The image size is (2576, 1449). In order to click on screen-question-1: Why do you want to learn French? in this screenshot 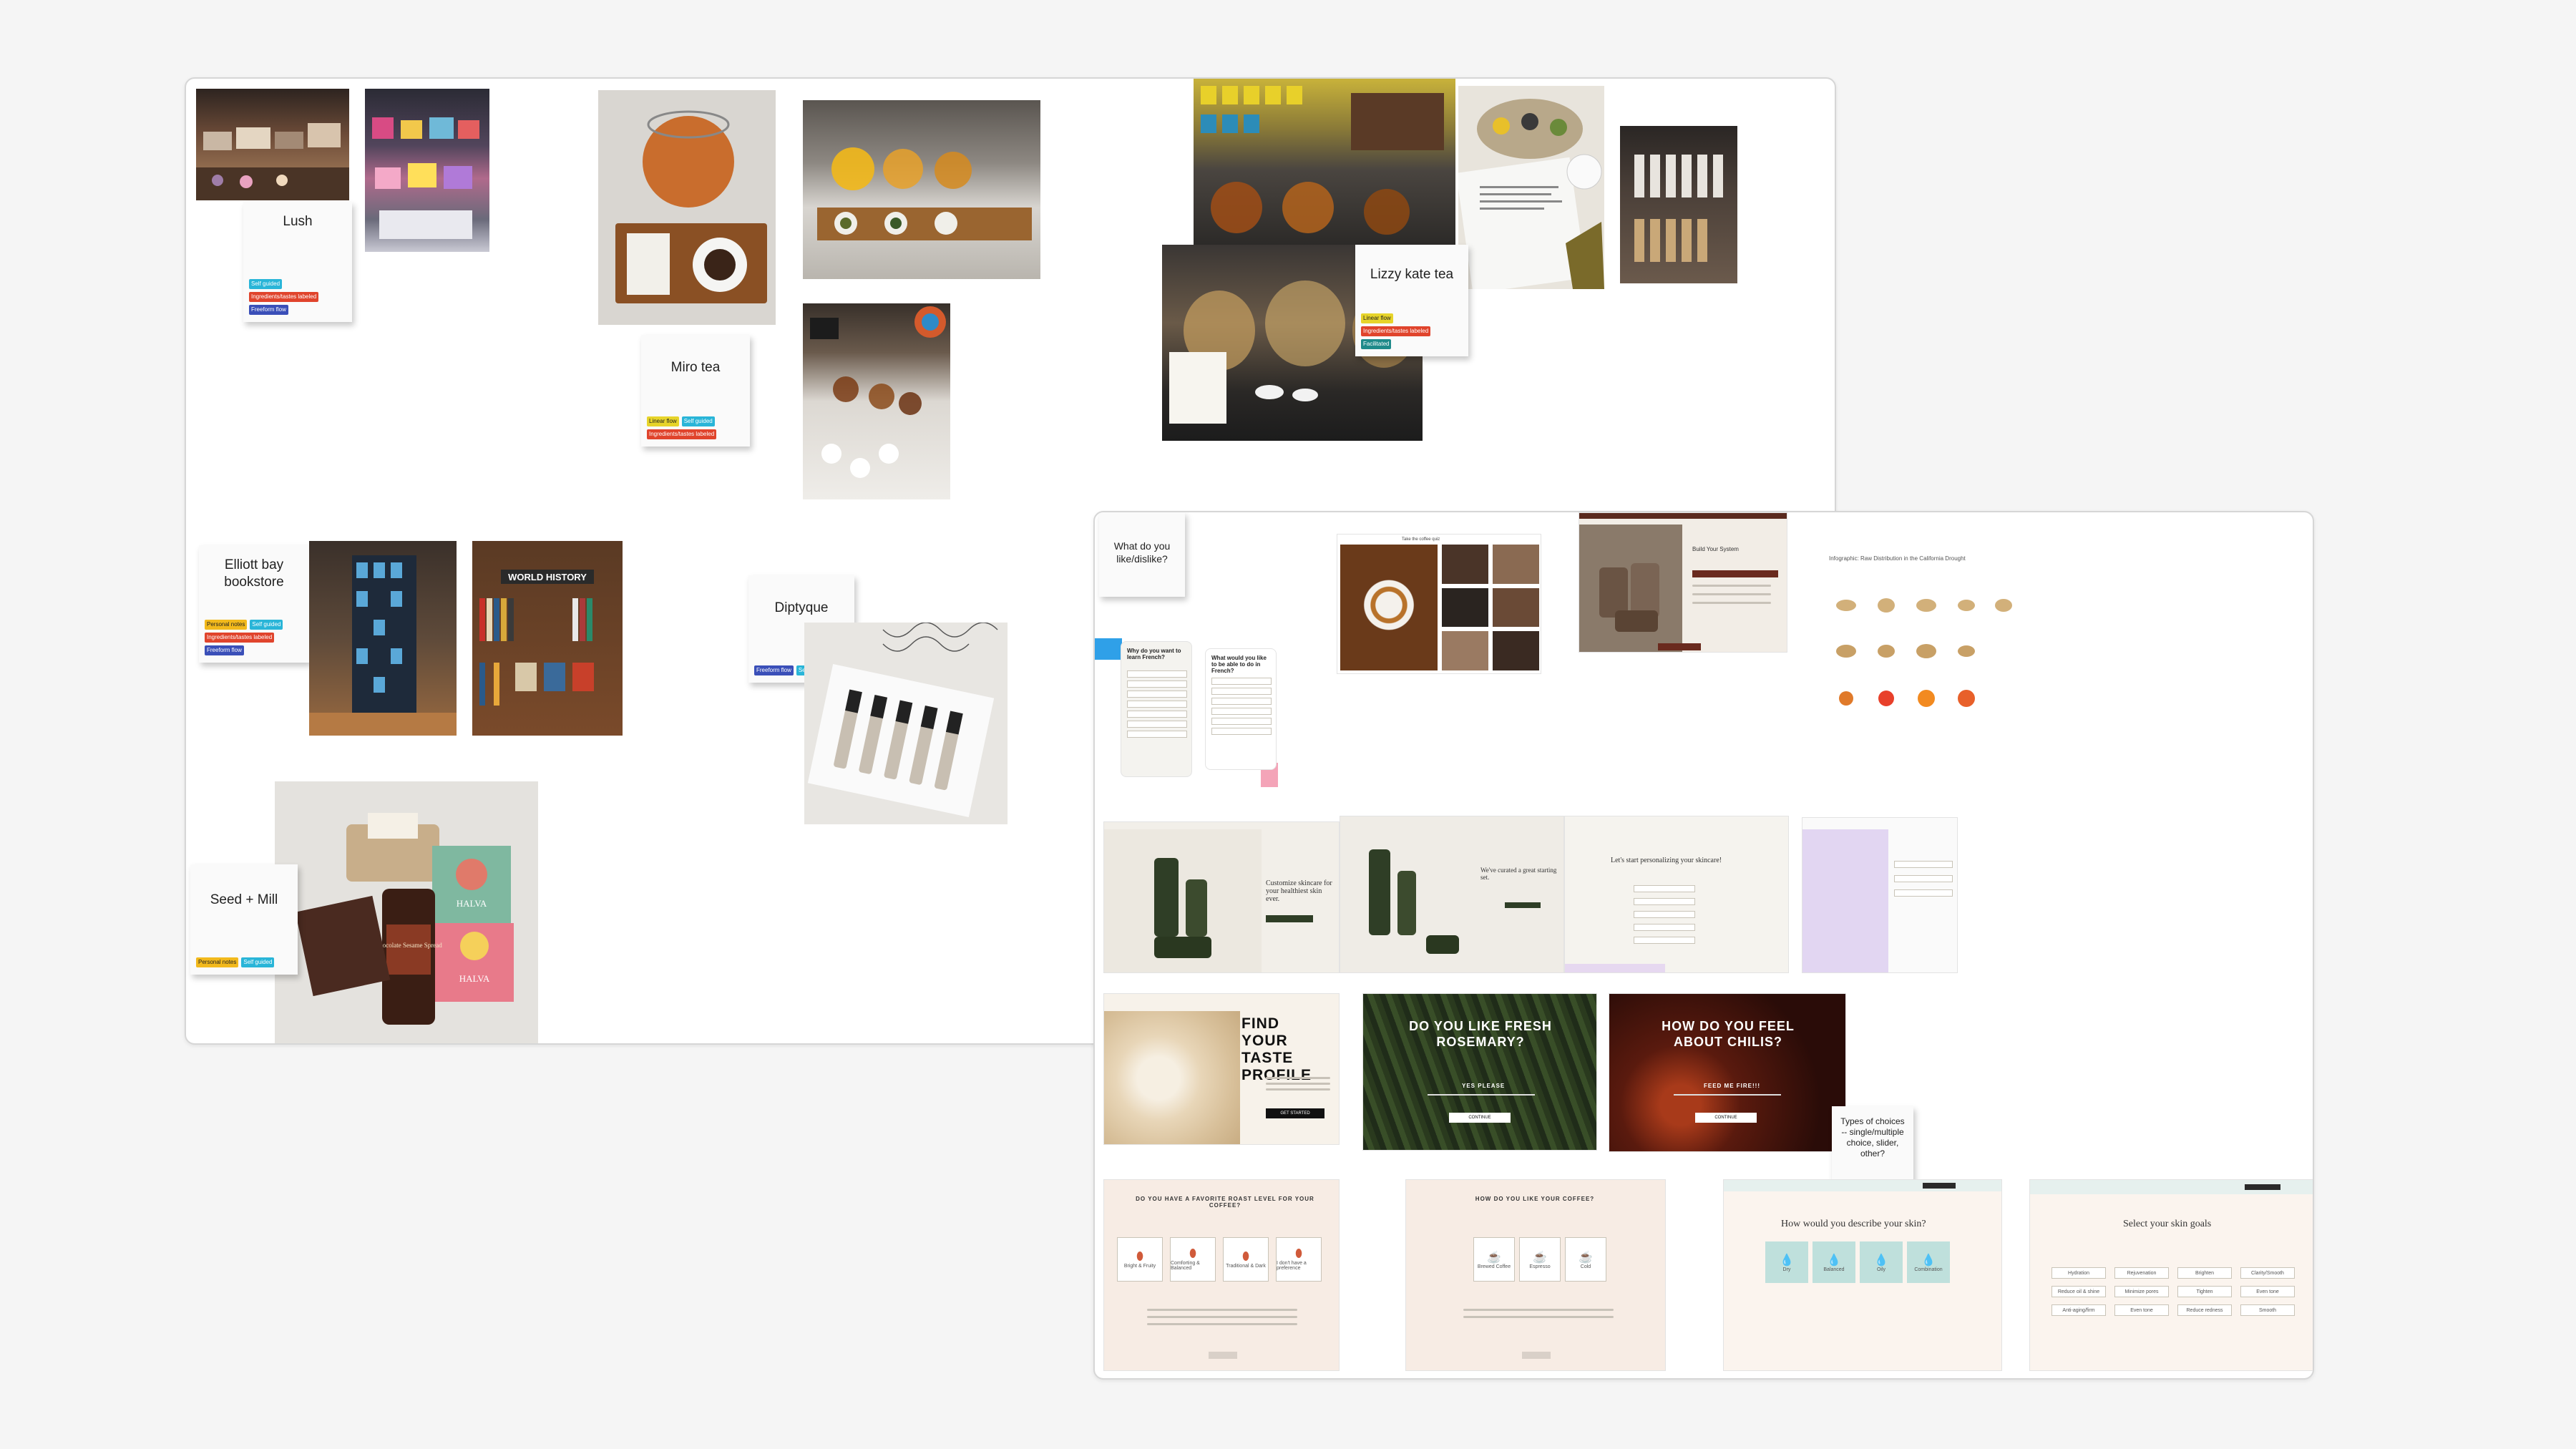, I will do `click(1156, 709)`.